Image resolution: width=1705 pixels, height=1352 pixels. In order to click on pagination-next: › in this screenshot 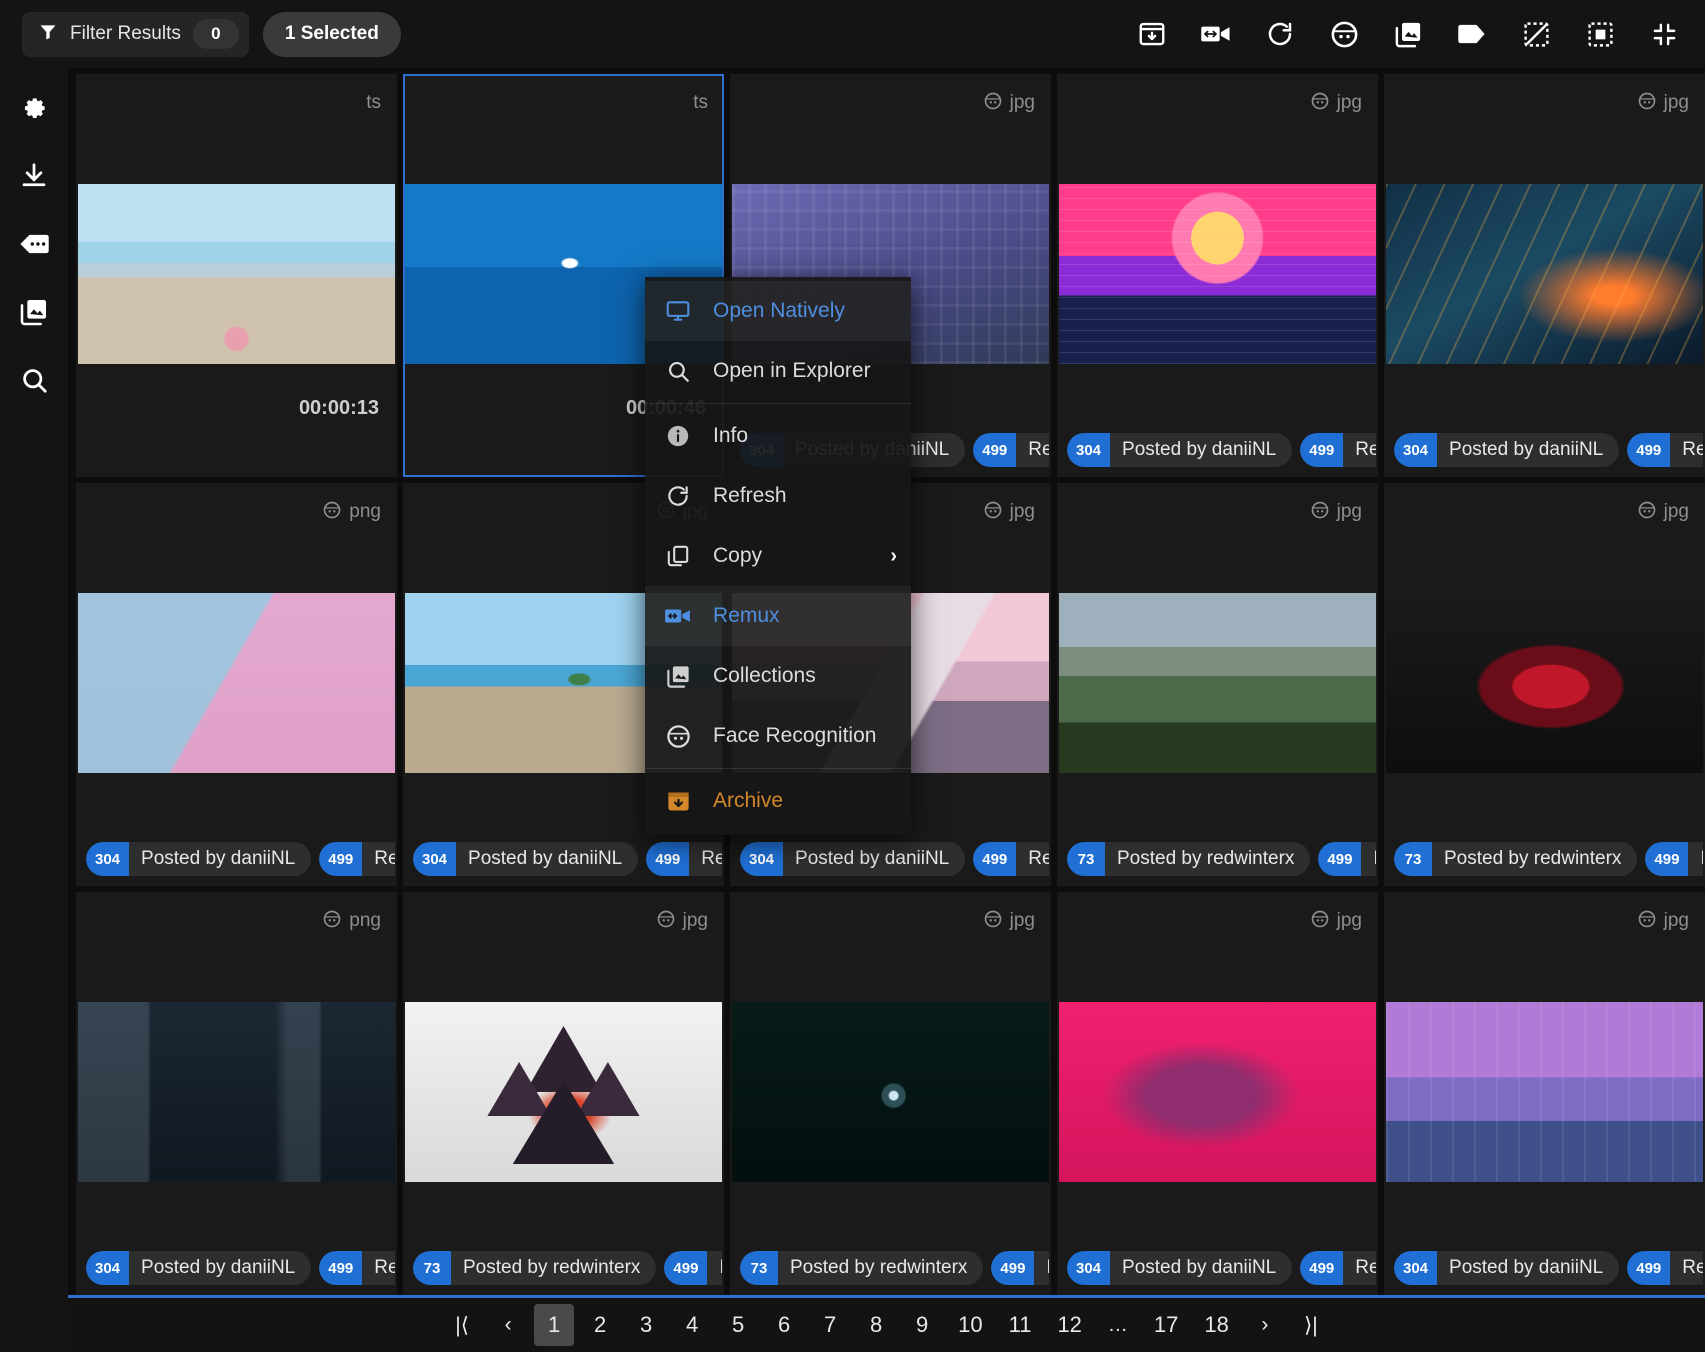, I will do `click(1265, 1325)`.